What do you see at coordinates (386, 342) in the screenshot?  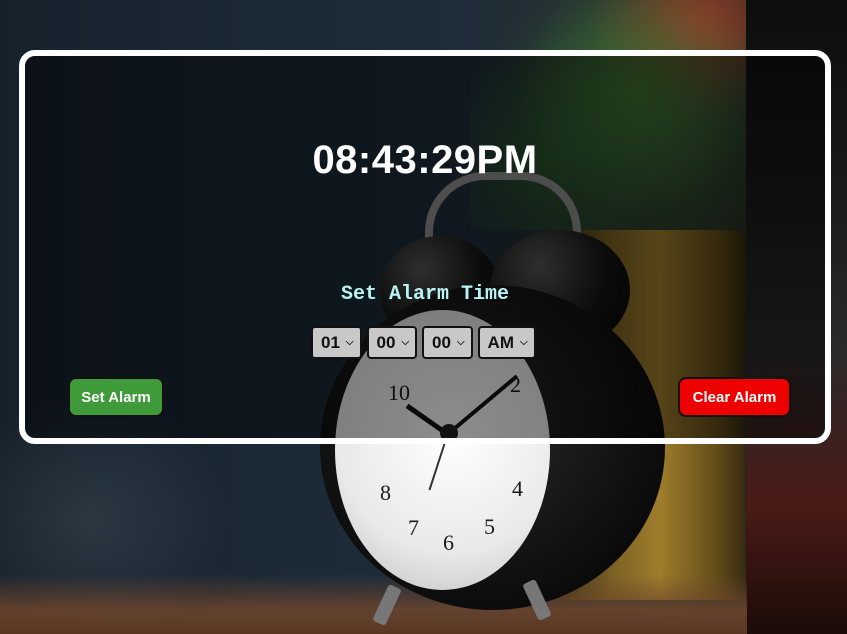 I see `minute-select-value: 00` at bounding box center [386, 342].